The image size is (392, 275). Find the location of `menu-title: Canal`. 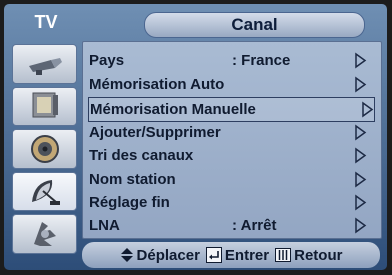

menu-title: Canal is located at coordinates (254, 25).